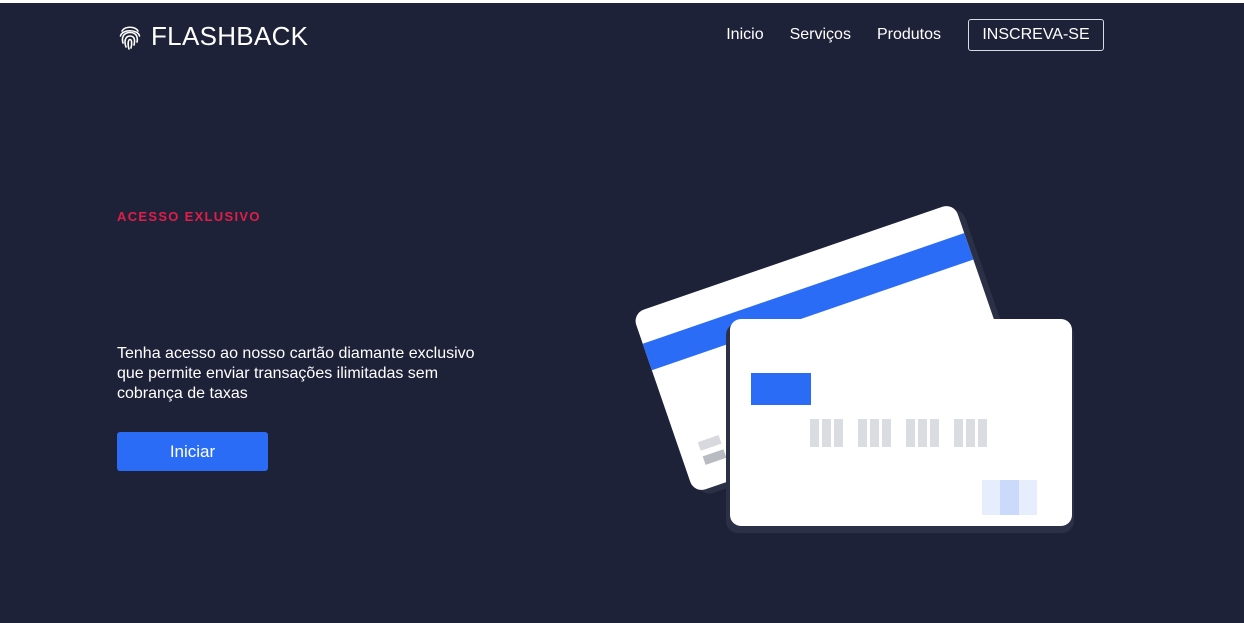  Describe the element at coordinates (189, 216) in the screenshot. I see `hero-eyebrow: ACESSO EXLUSIVO` at that location.